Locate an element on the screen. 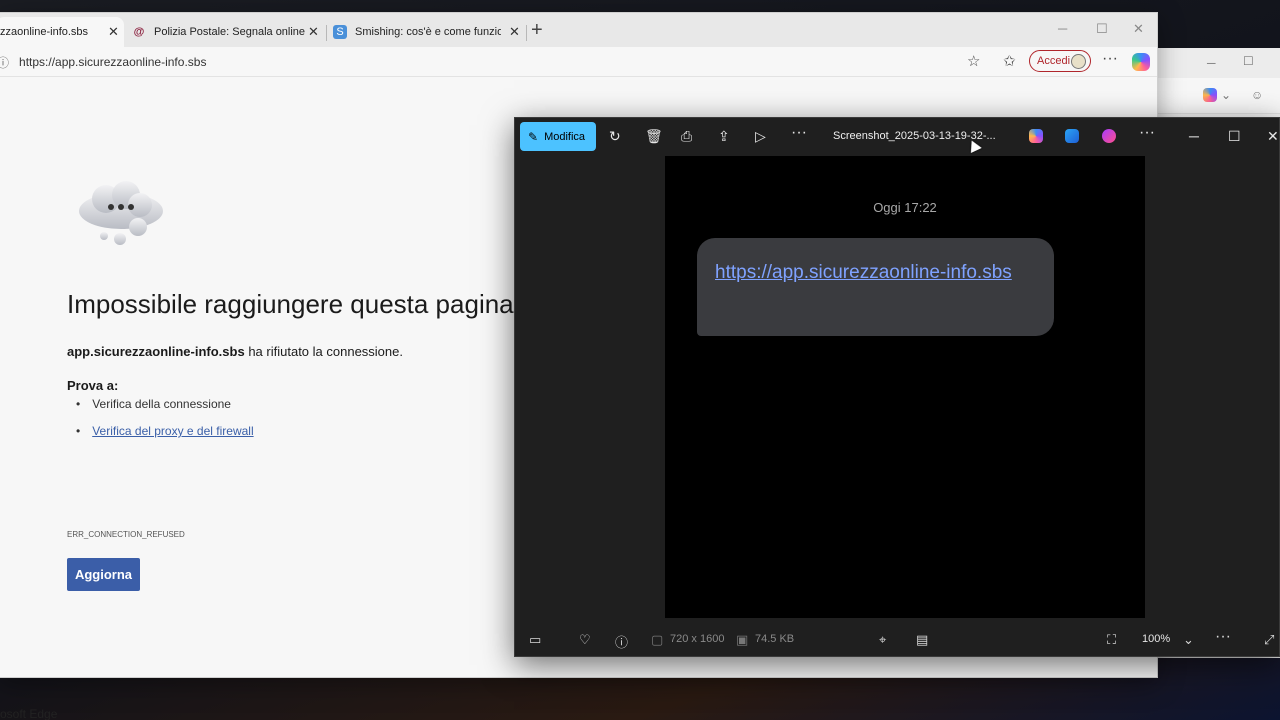 Image resolution: width=1280 pixels, height=720 pixels. sms-link: https://app.sicurezzaonline-info.sbs is located at coordinates (863, 272).